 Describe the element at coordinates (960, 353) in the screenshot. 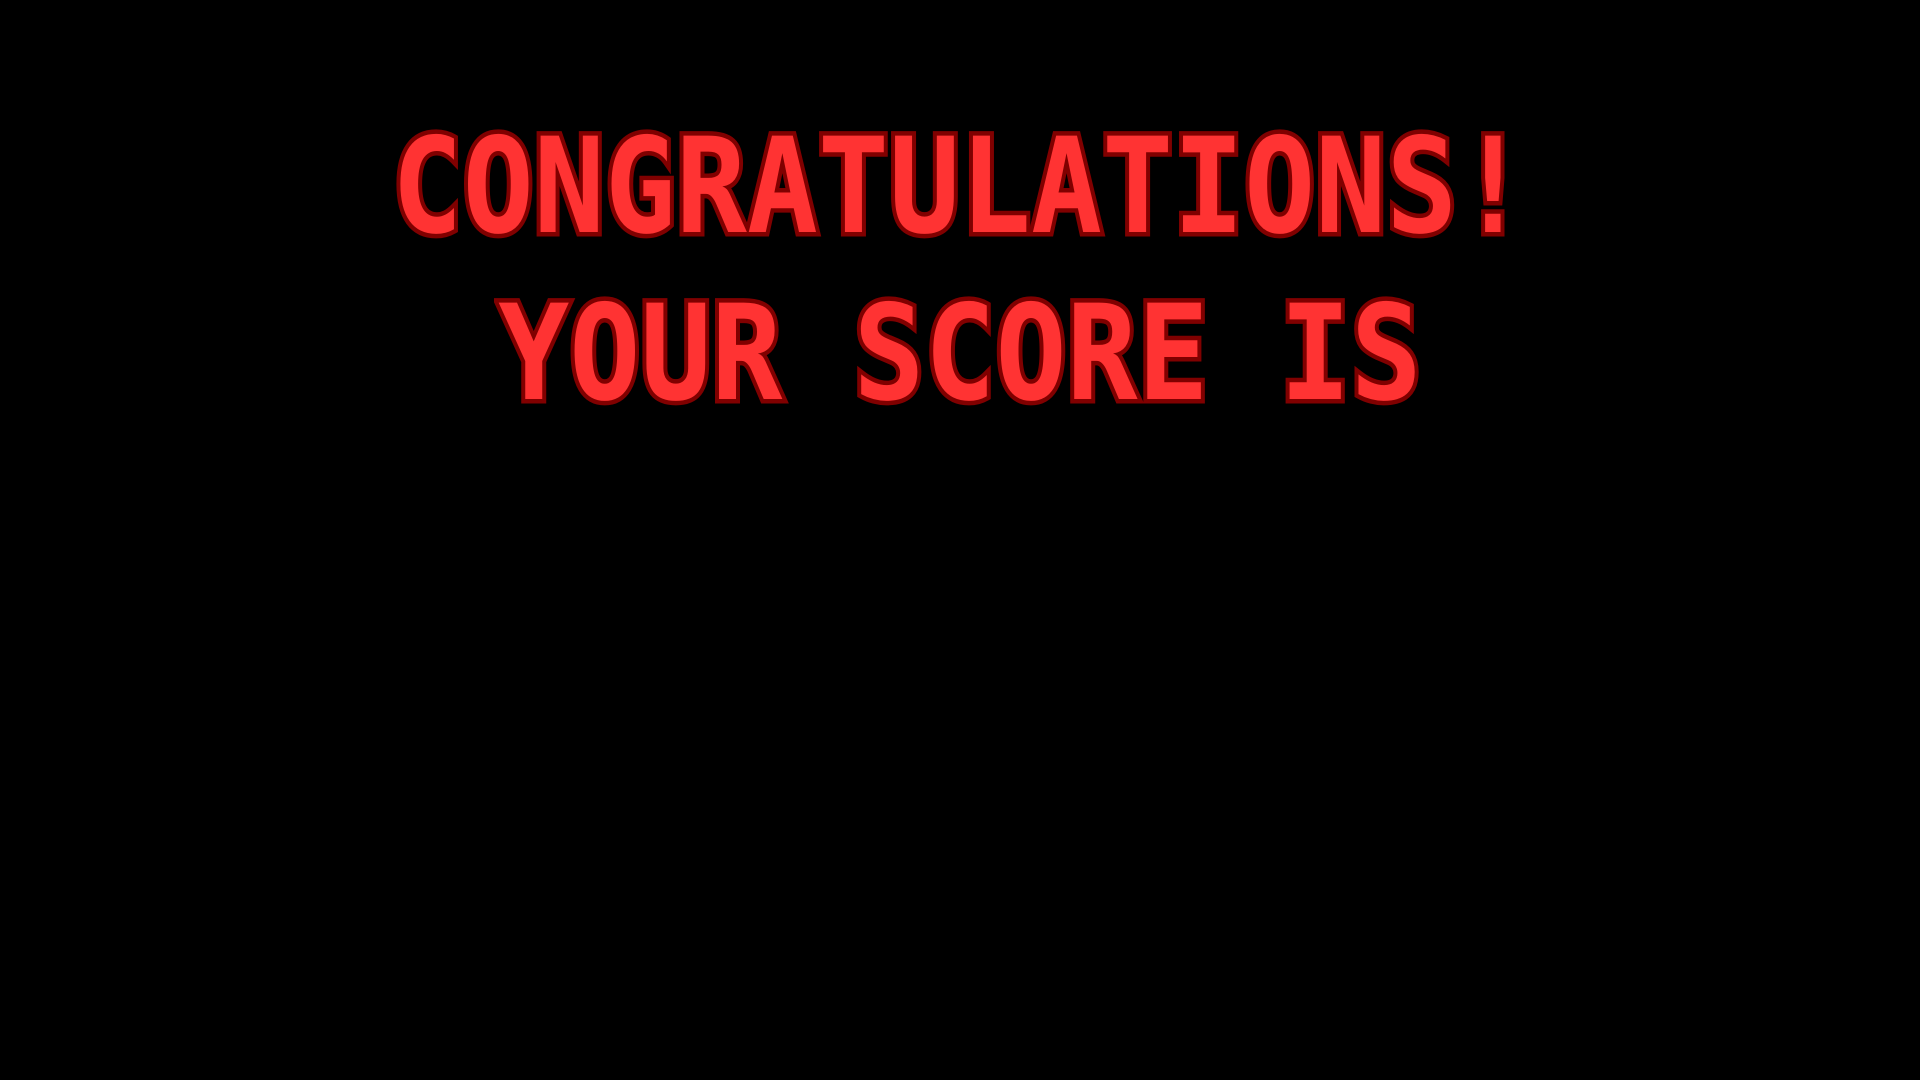

I see `score-label: YOUR SCORE IS` at that location.